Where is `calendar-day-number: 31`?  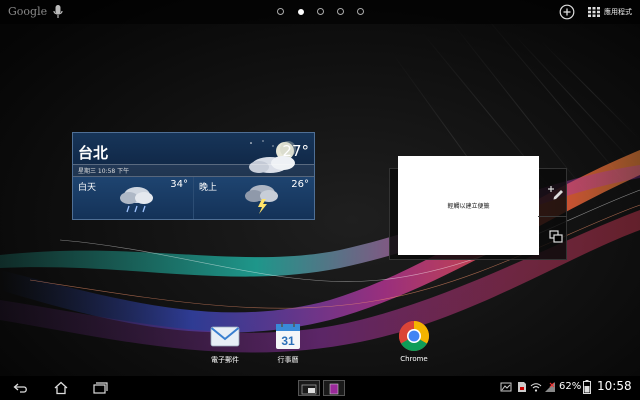 calendar-day-number: 31 is located at coordinates (288, 341).